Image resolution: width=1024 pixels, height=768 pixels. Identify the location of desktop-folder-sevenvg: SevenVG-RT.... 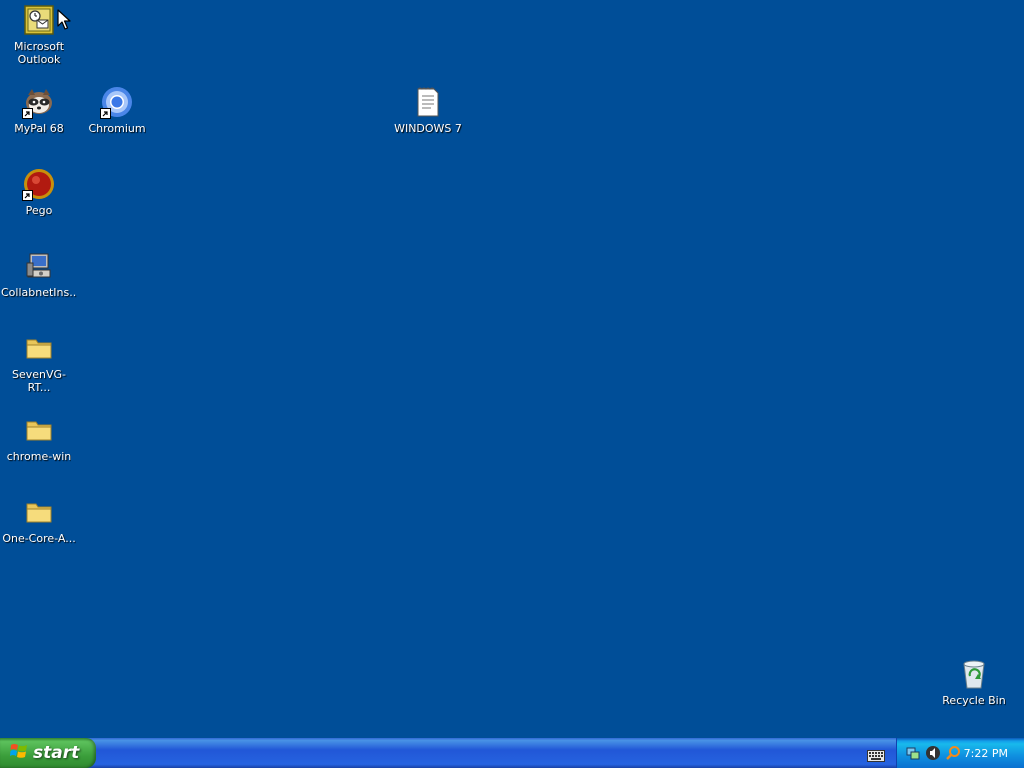
(39, 362).